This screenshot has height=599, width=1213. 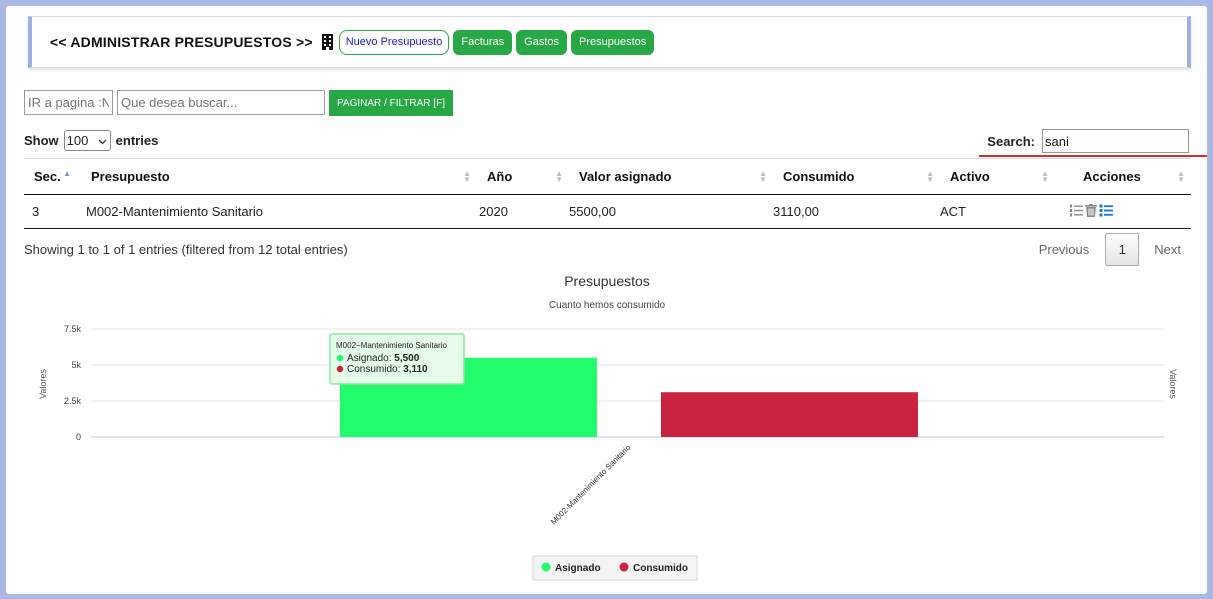 I want to click on nuevo-presupuesto-button: Nuevo Presupuesto, so click(x=394, y=42).